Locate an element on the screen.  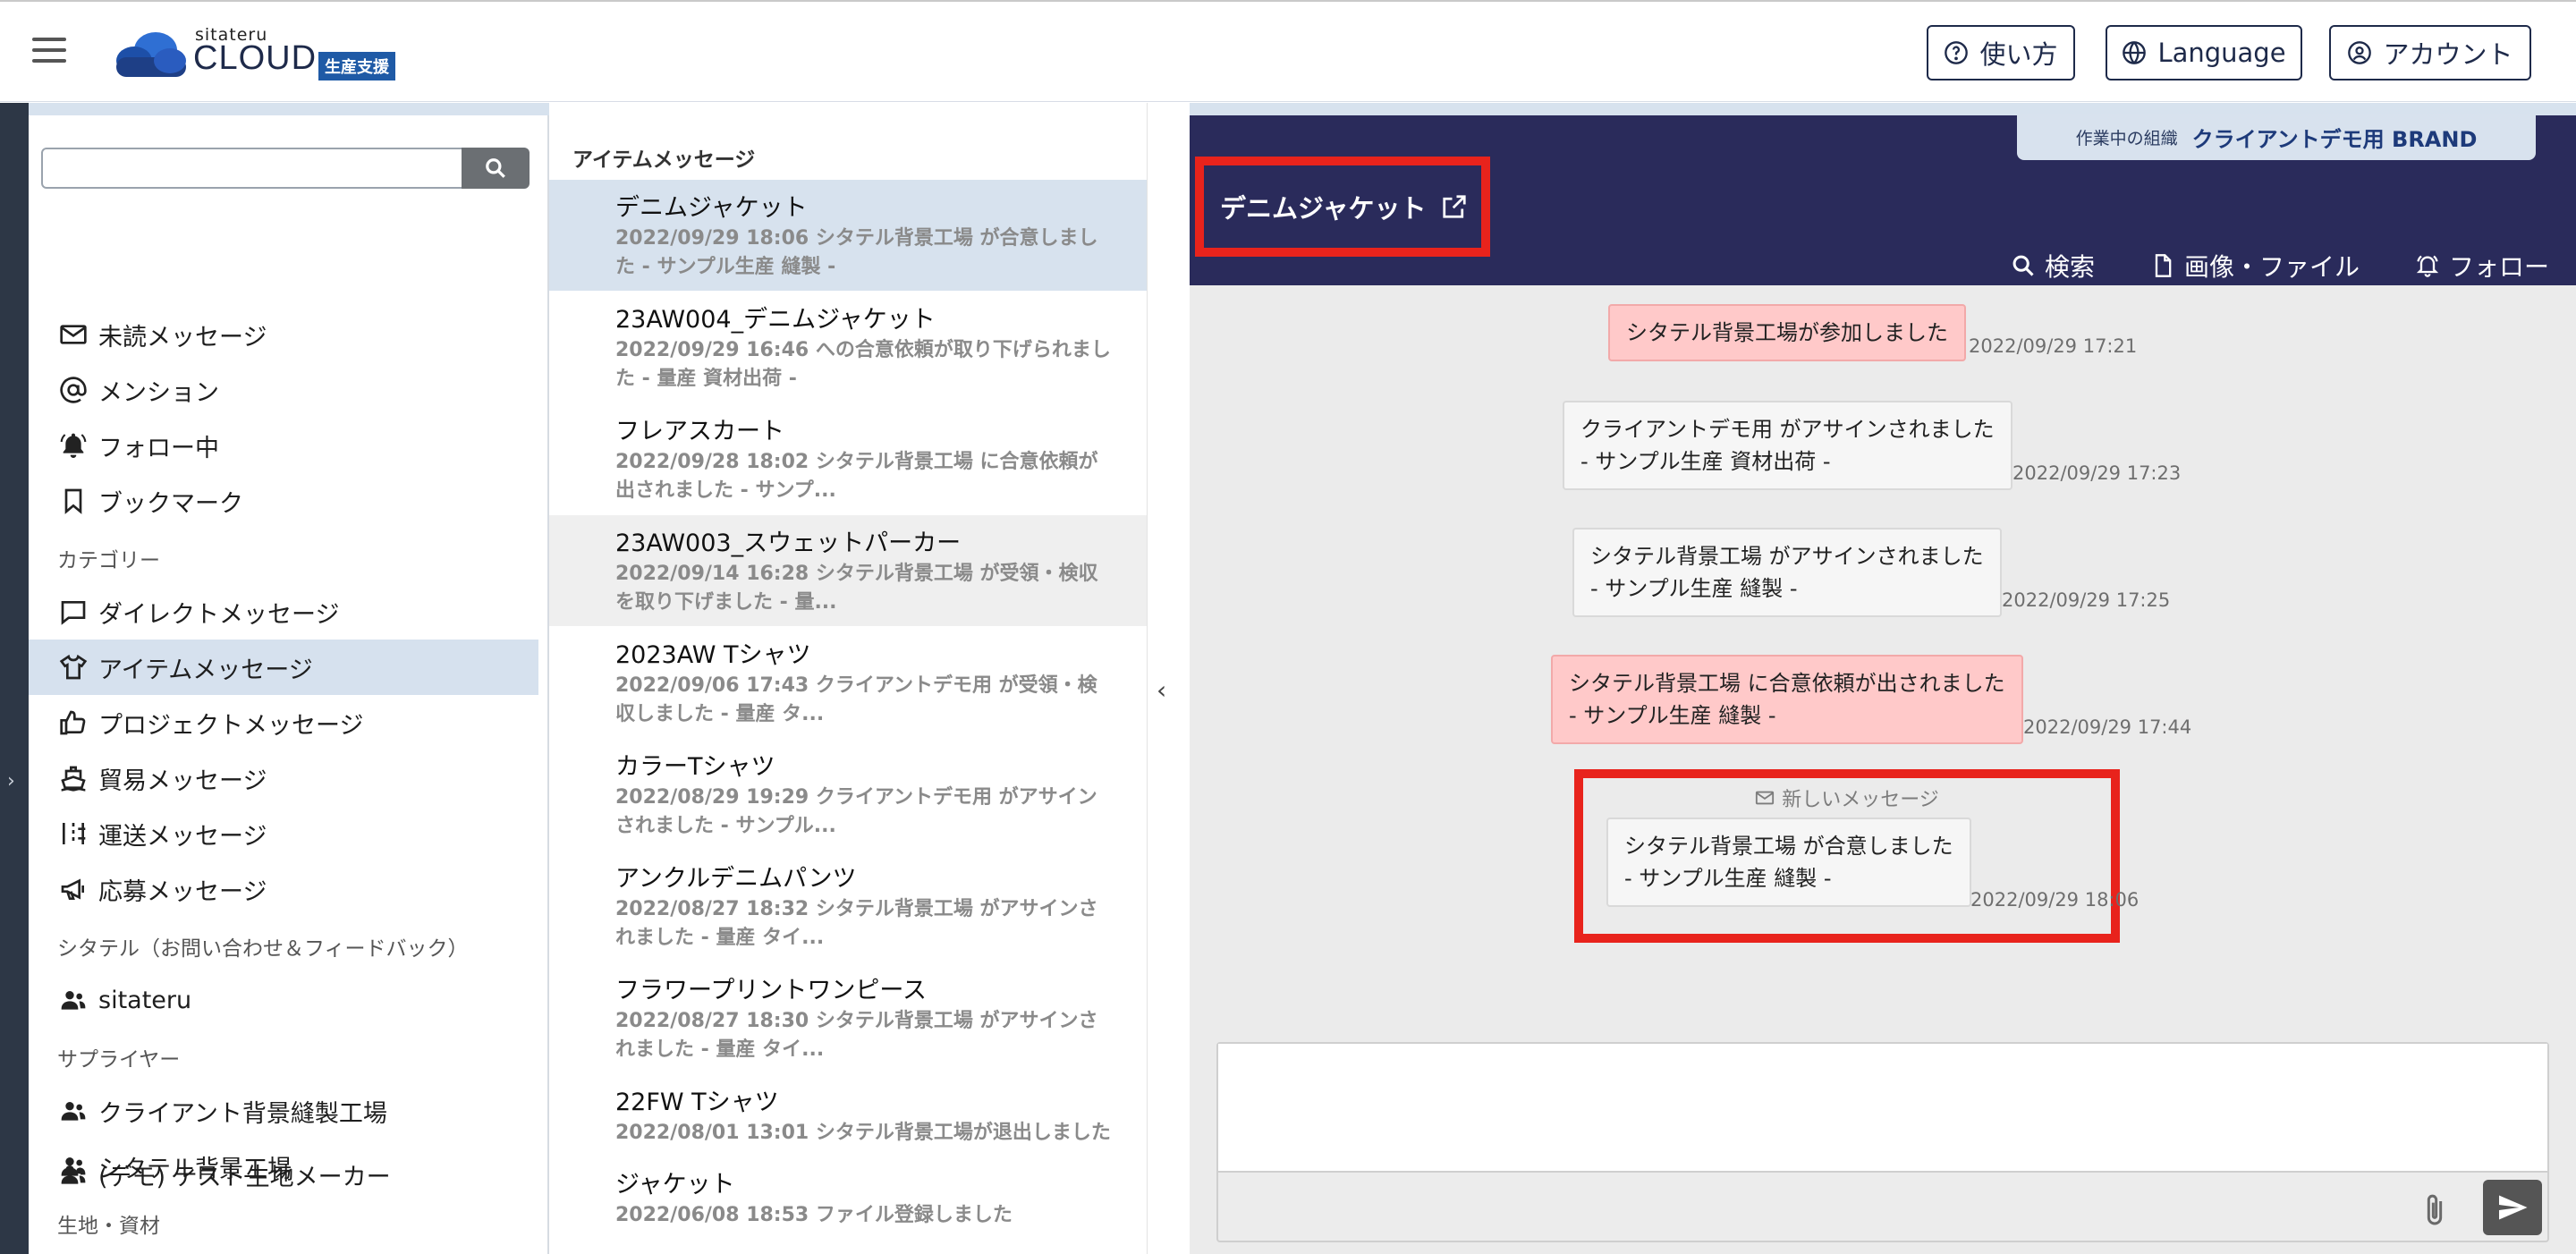
new-message-label: 新しいメッセージ is located at coordinates (1860, 800).